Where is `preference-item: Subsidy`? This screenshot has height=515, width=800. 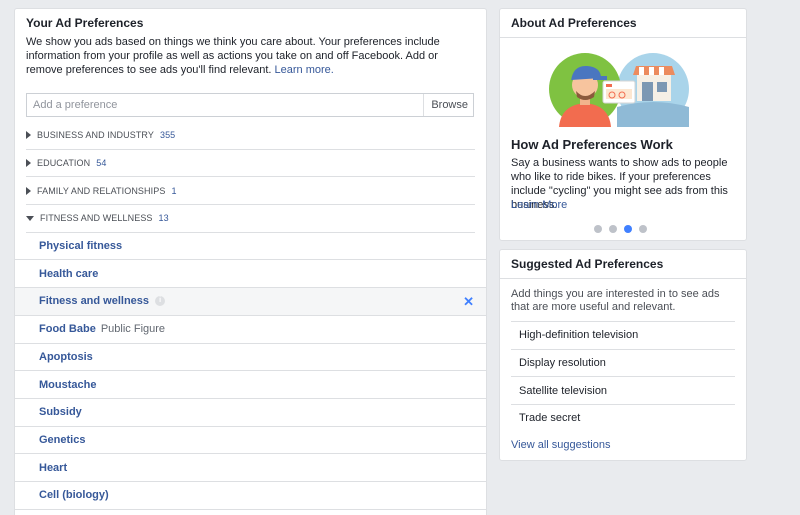 preference-item: Subsidy is located at coordinates (250, 413).